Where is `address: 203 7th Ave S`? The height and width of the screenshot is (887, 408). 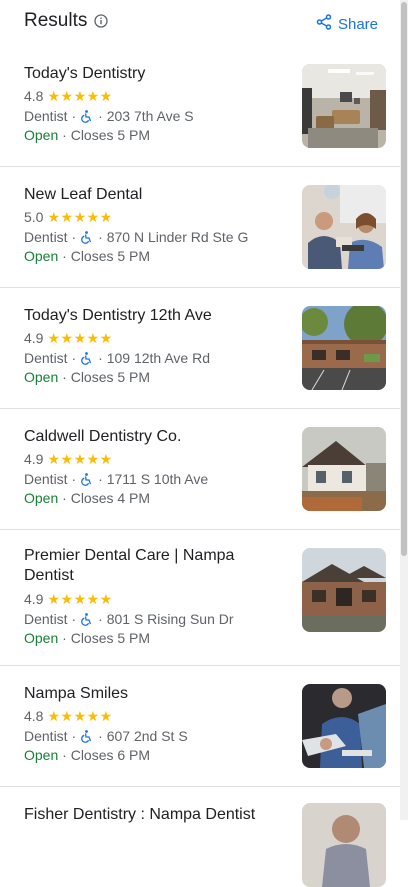
address: 203 7th Ave S is located at coordinates (150, 116).